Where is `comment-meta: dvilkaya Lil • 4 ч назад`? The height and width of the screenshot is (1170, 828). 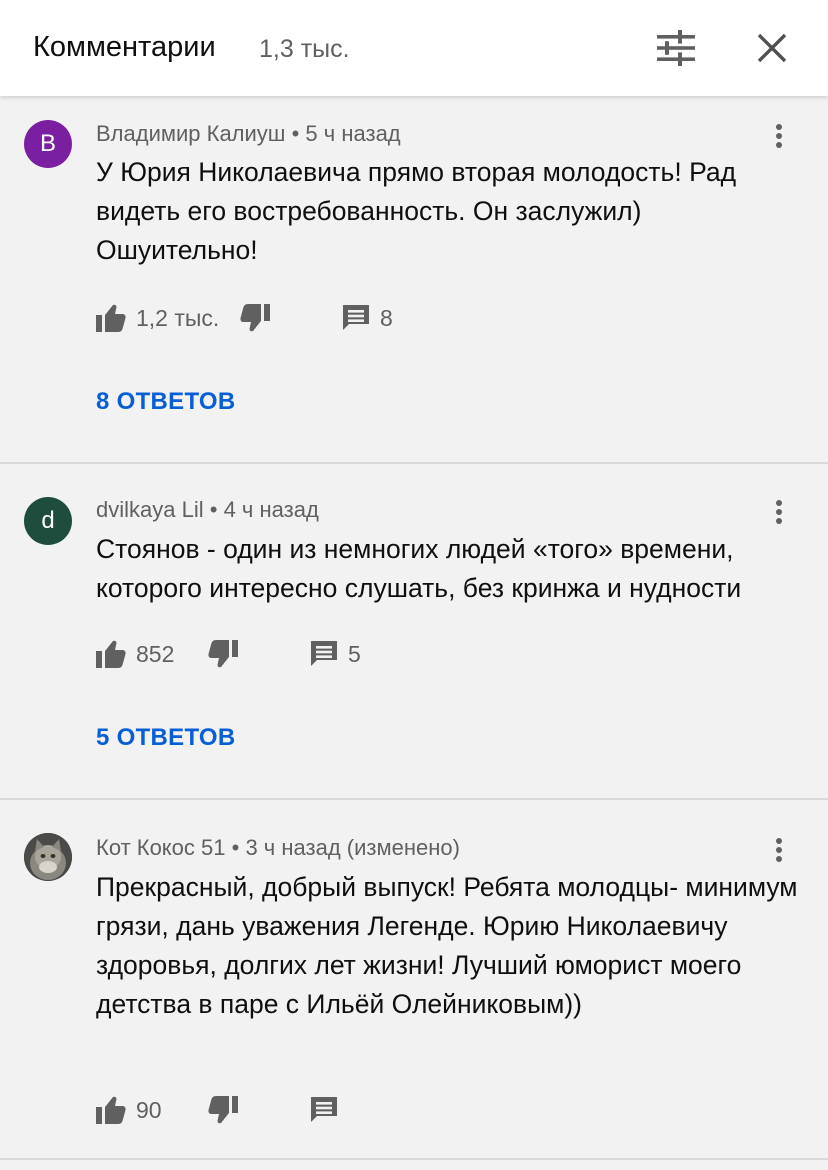
comment-meta: dvilkaya Lil • 4 ч назад is located at coordinates (207, 510).